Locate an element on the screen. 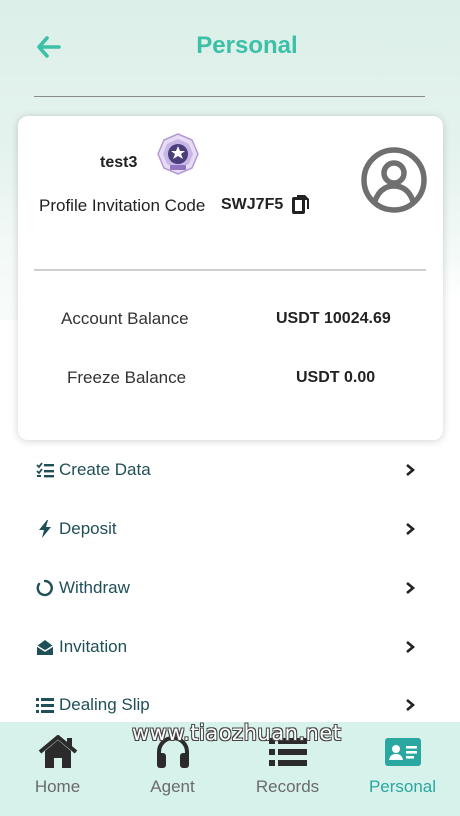 Image resolution: width=460 pixels, height=816 pixels. invitation-code-value: SWJ7F5 is located at coordinates (252, 204).